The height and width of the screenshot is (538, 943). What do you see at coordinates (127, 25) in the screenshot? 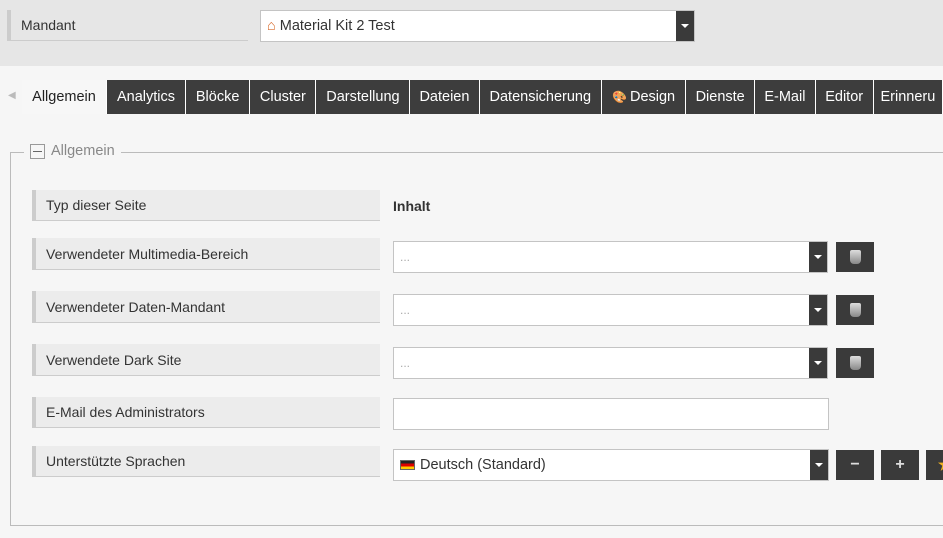
I see `mandant-label: Mandant` at bounding box center [127, 25].